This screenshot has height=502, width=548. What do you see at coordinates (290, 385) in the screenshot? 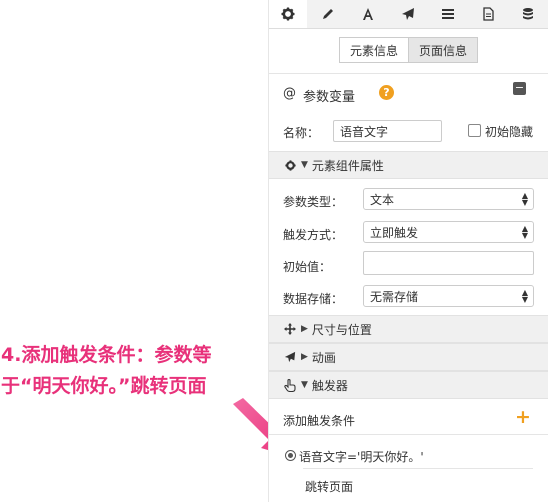
I see `hand-pointer-icon` at bounding box center [290, 385].